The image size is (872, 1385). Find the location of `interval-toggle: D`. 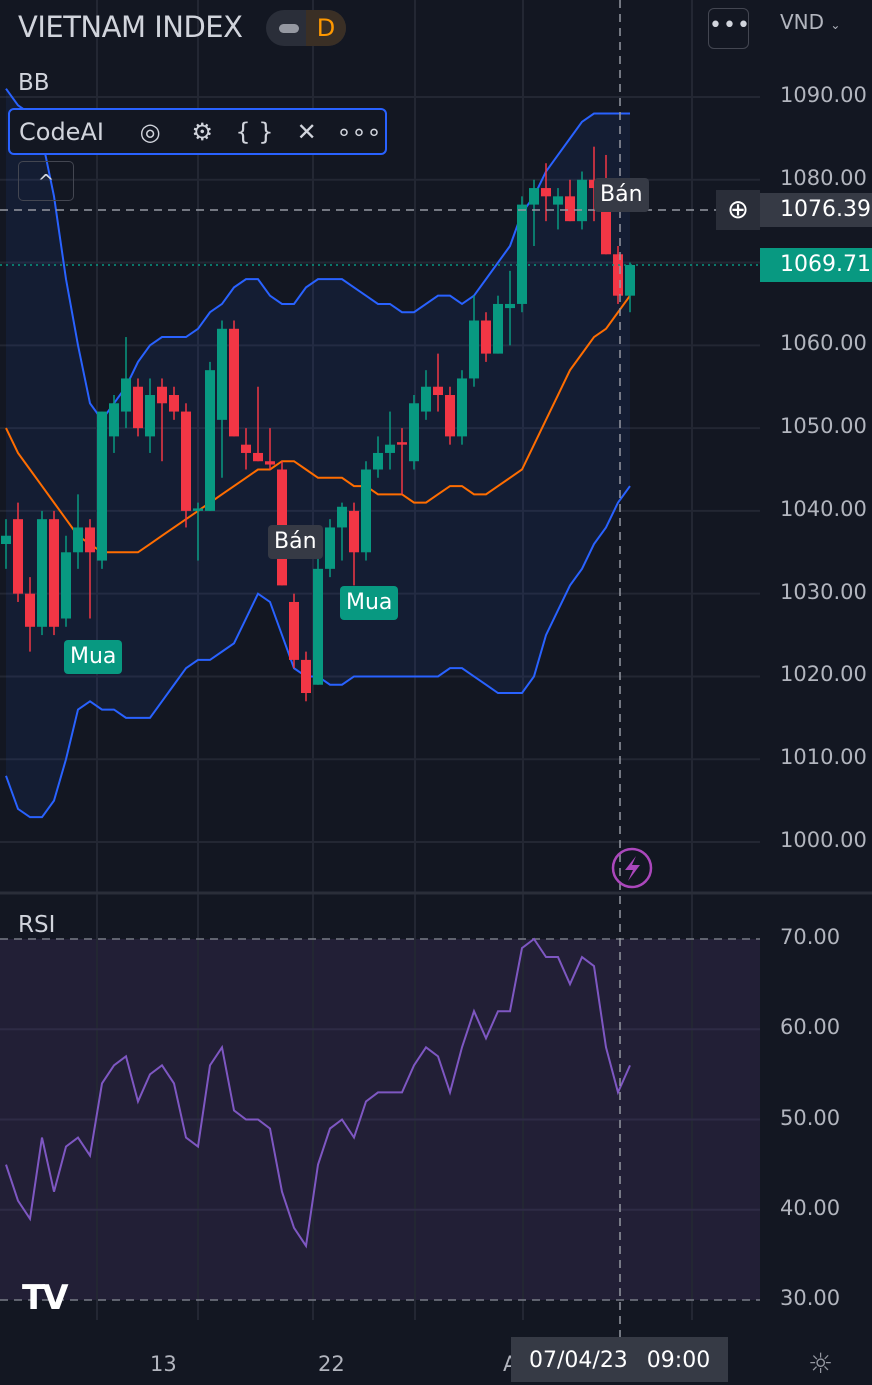

interval-toggle: D is located at coordinates (306, 28).